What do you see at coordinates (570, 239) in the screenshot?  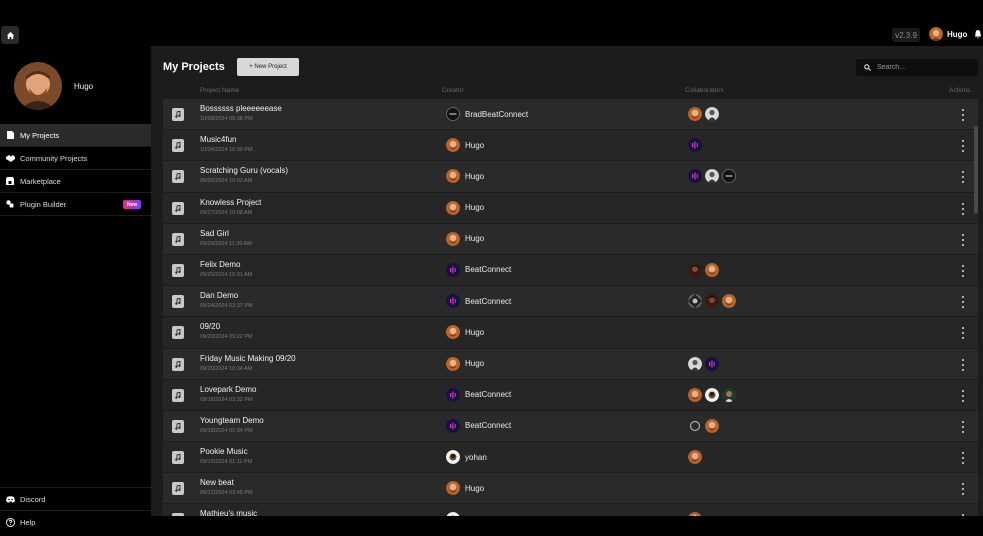 I see `table-row: Sad Girl 09/26/2024 11:30 AM Hugo` at bounding box center [570, 239].